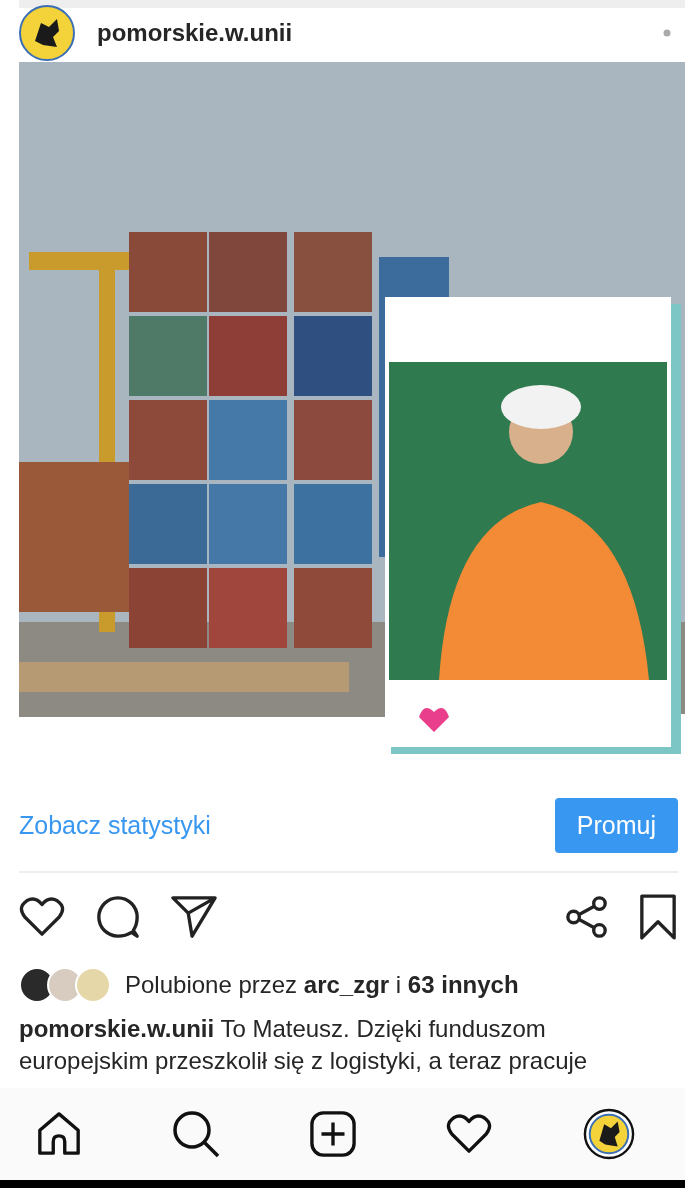  Describe the element at coordinates (93, 985) in the screenshot. I see `avatar-icon` at that location.